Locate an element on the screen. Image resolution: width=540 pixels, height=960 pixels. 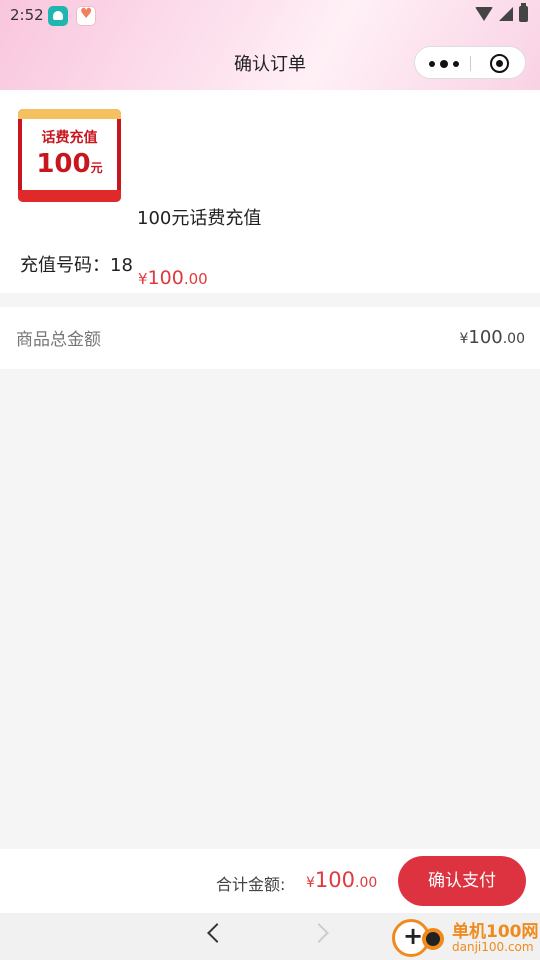
price-symbol: ¥ is located at coordinates (143, 279).